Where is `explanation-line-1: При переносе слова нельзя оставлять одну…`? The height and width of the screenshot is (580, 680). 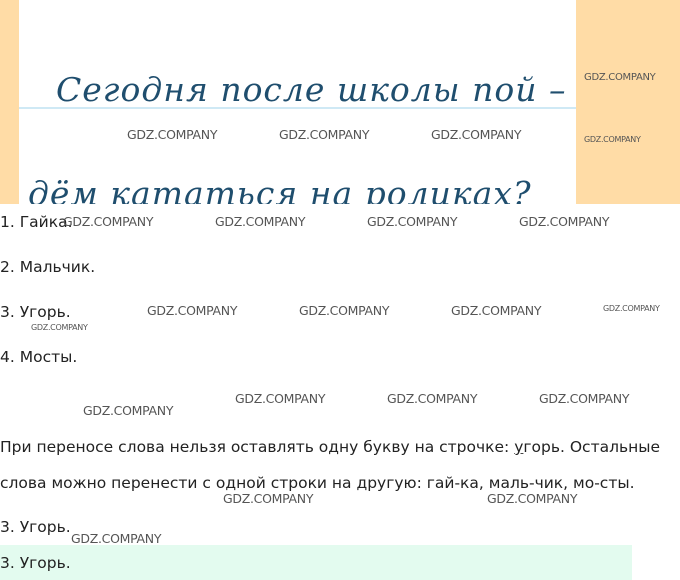
explanation-line-1: При переносе слова нельзя оставлять одну… is located at coordinates (330, 447).